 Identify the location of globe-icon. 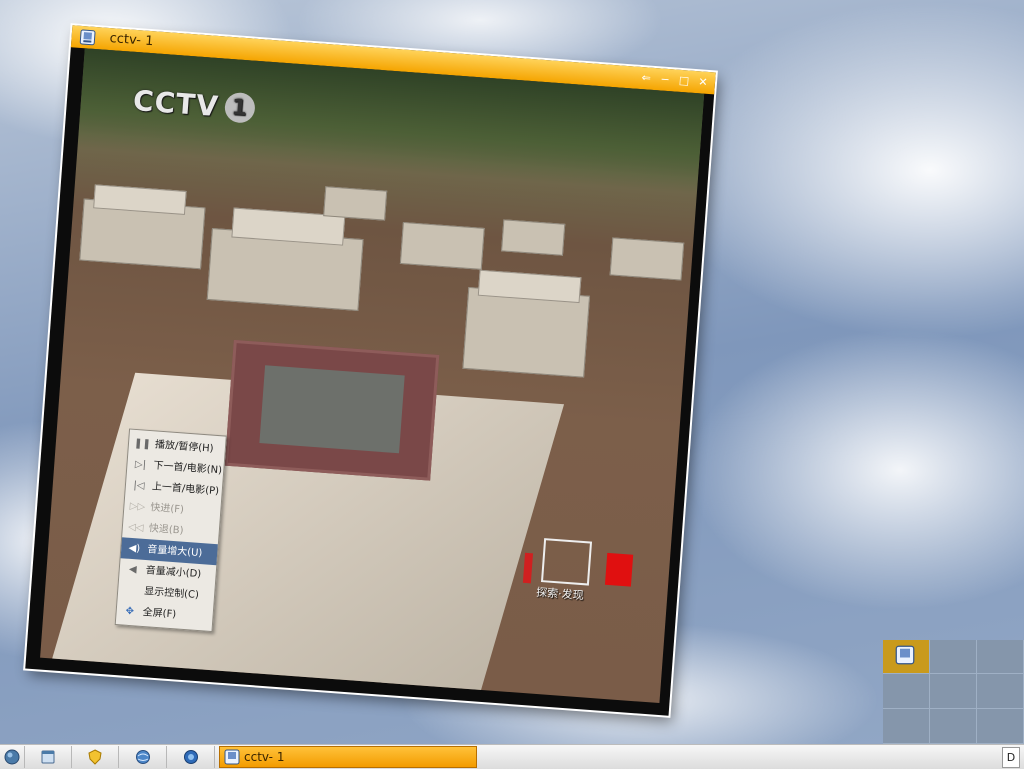
(143, 757).